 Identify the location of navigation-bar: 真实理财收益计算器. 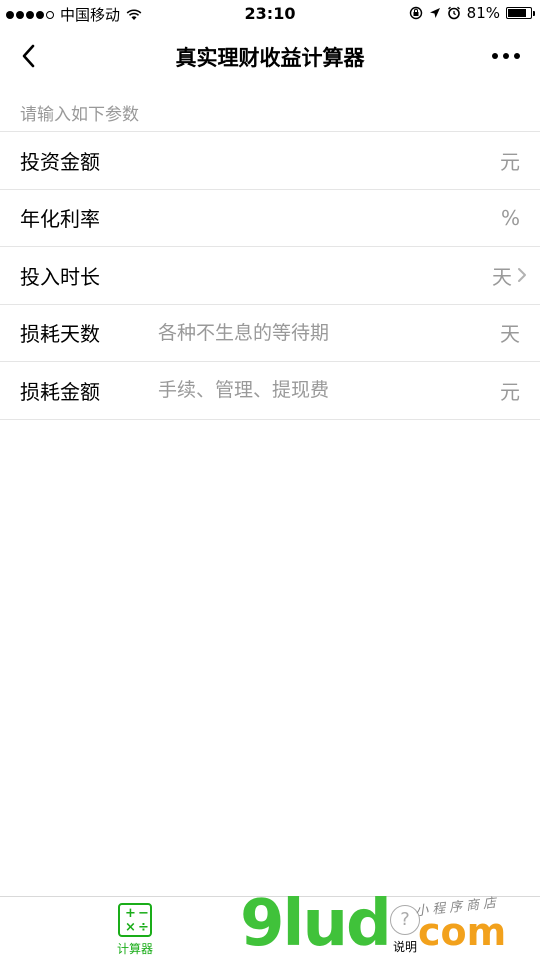
(270, 56).